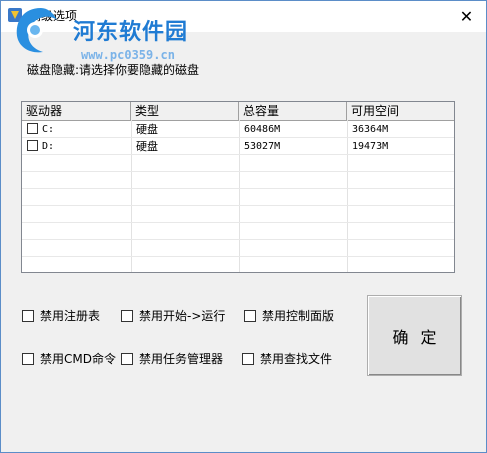  Describe the element at coordinates (78, 359) in the screenshot. I see `option-label: 禁用CMD命令` at that location.